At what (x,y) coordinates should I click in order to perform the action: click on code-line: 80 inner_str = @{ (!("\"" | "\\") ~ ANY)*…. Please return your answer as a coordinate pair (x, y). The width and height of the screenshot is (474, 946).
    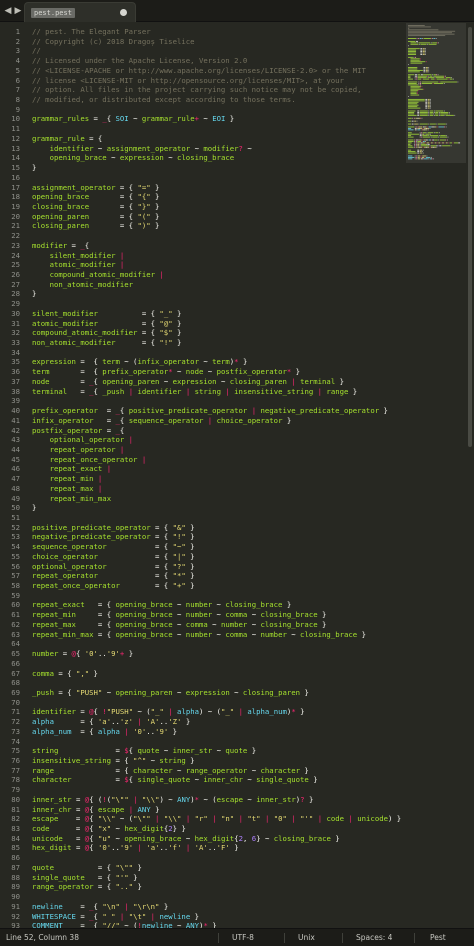
    Looking at the image, I should click on (203, 799).